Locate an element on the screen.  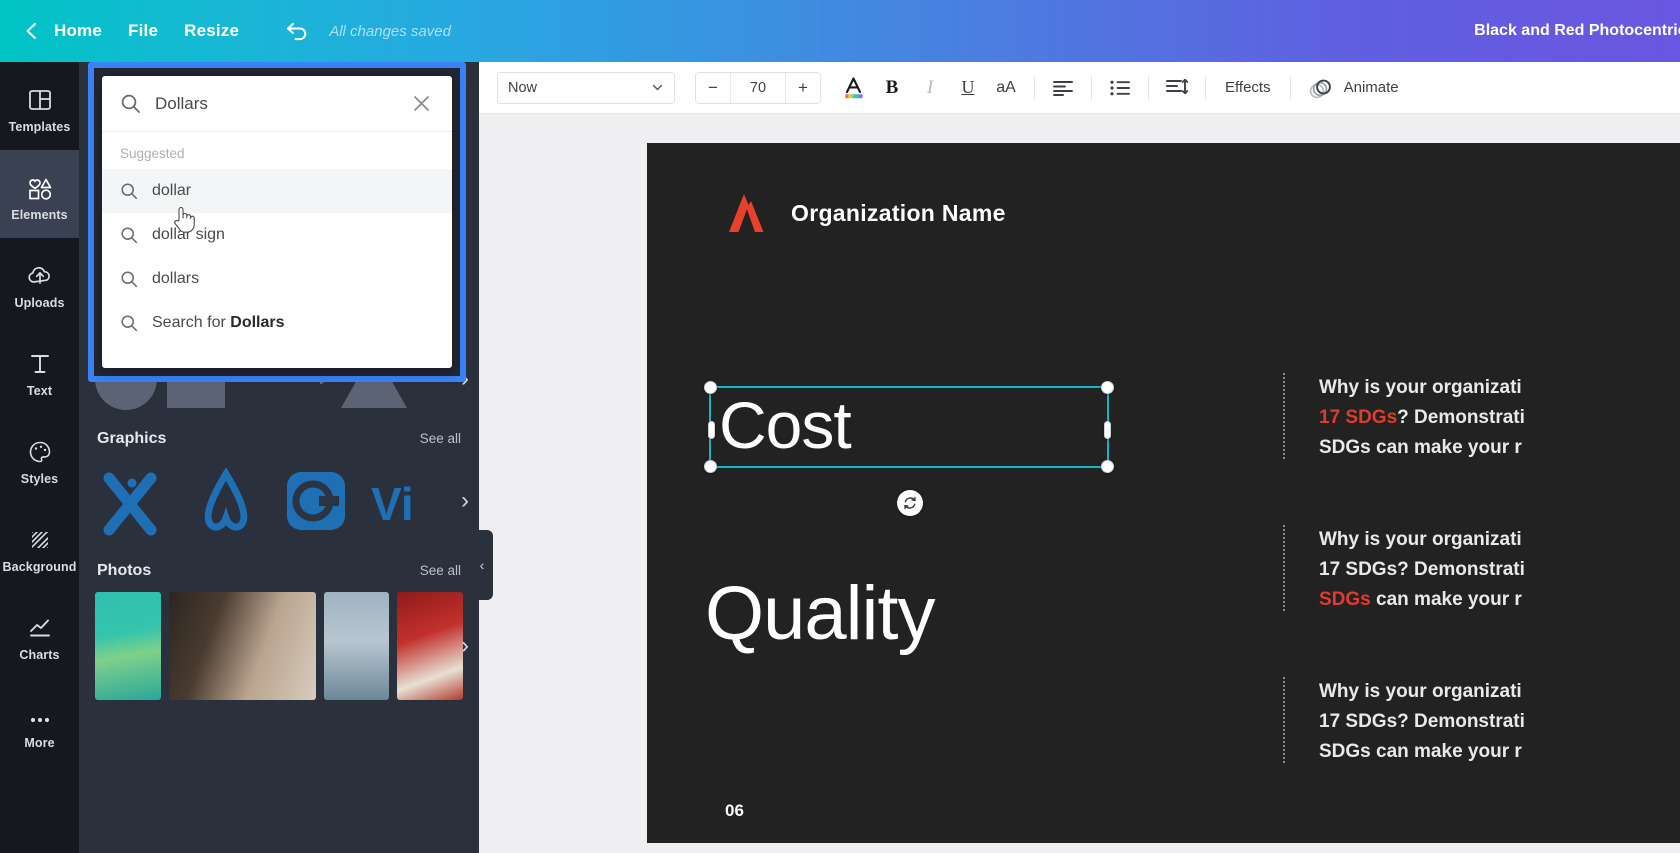
text-color-button is located at coordinates (854, 88).